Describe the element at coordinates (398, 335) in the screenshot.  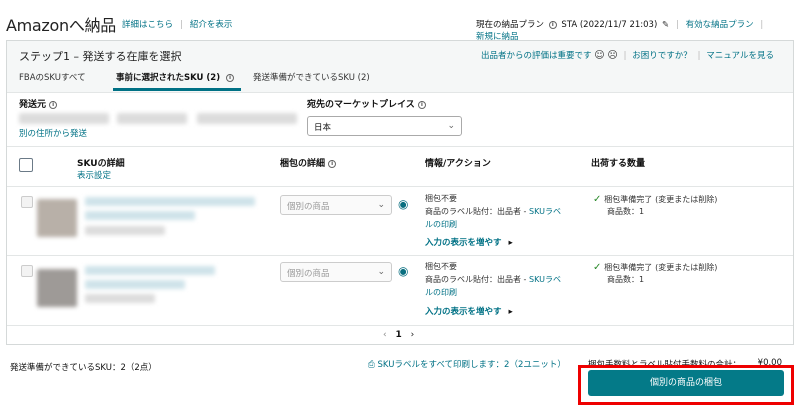
I see `pagination: ‹ 1 ›` at that location.